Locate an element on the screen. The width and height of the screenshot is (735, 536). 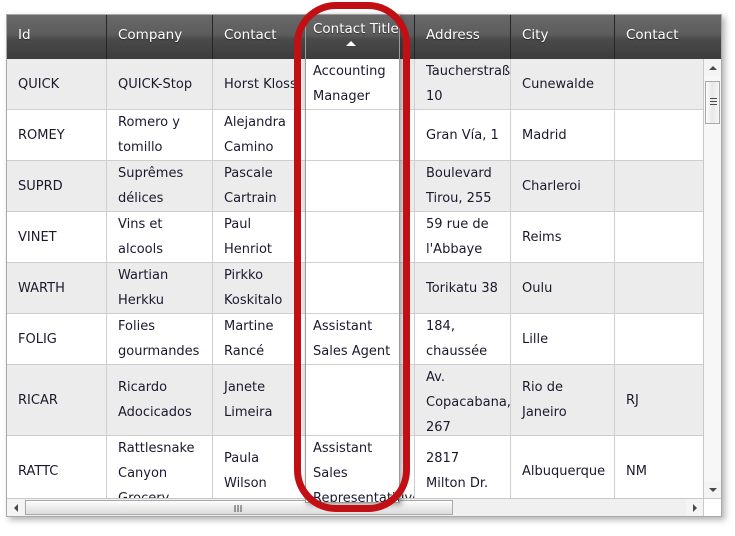
cell-contact: Alejandra Camino is located at coordinates (262, 135).